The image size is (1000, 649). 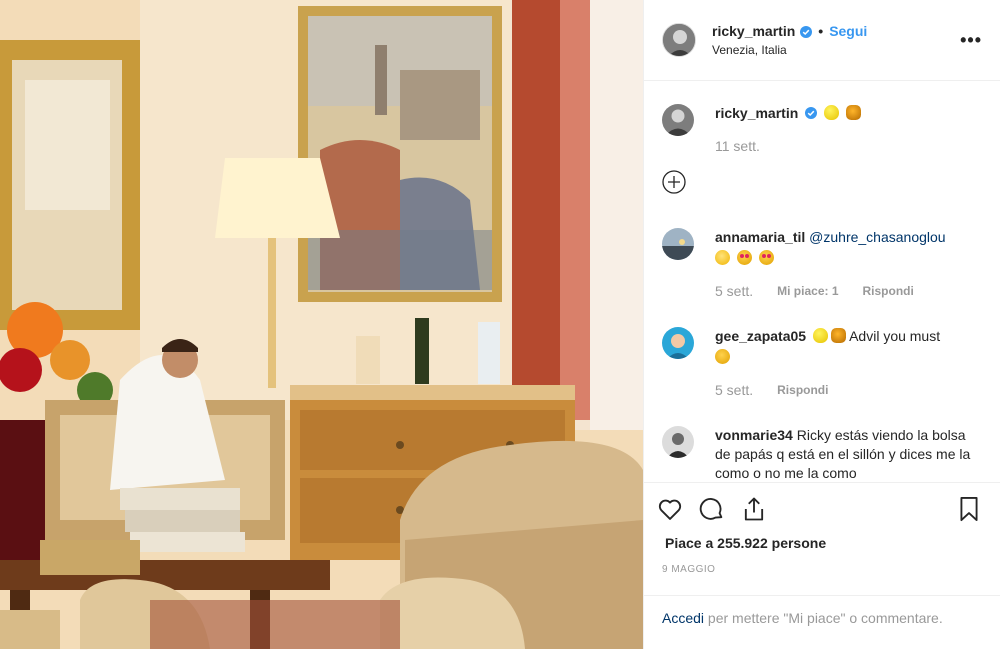 I want to click on caption-time: 11 sett., so click(x=737, y=146).